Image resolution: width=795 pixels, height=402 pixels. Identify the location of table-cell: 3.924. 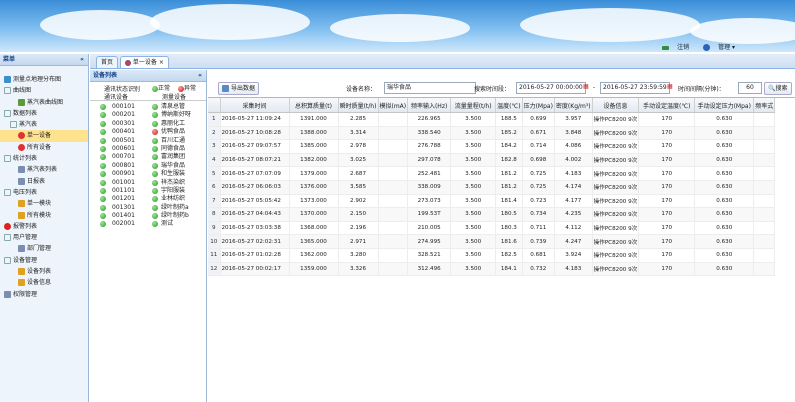
(573, 255).